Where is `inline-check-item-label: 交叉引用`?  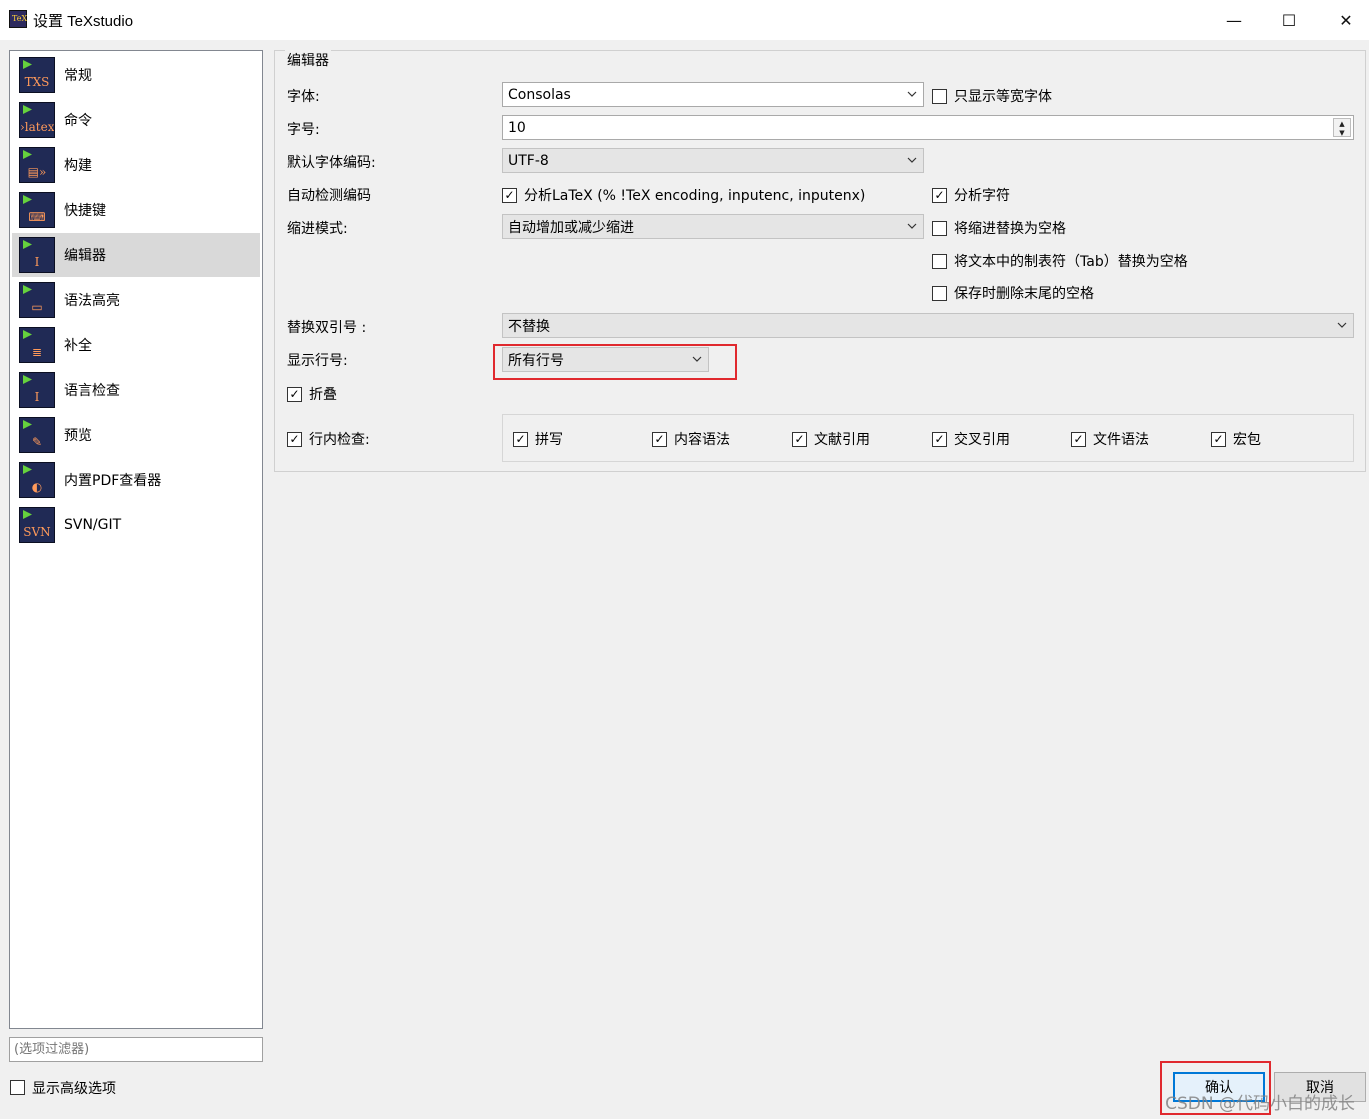
inline-check-item-label: 交叉引用 is located at coordinates (982, 440).